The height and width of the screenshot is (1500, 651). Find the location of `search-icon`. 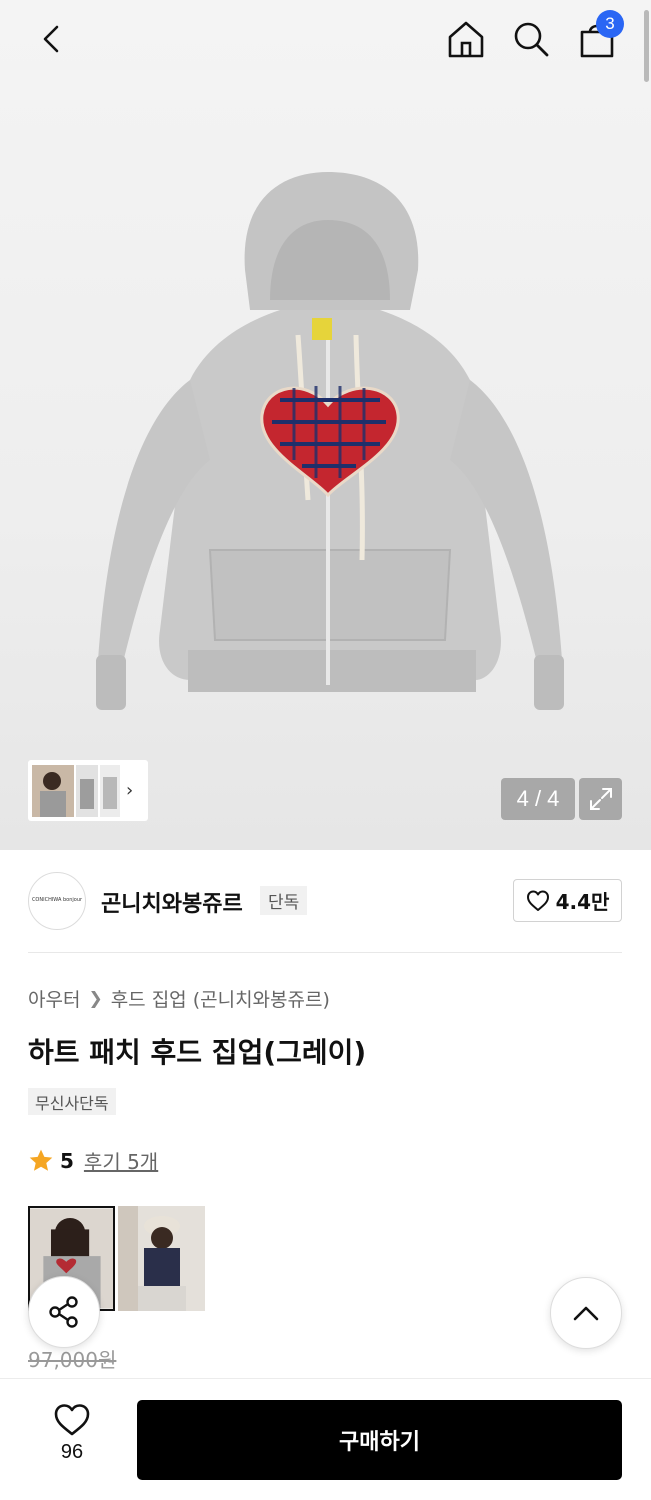

search-icon is located at coordinates (531, 39).